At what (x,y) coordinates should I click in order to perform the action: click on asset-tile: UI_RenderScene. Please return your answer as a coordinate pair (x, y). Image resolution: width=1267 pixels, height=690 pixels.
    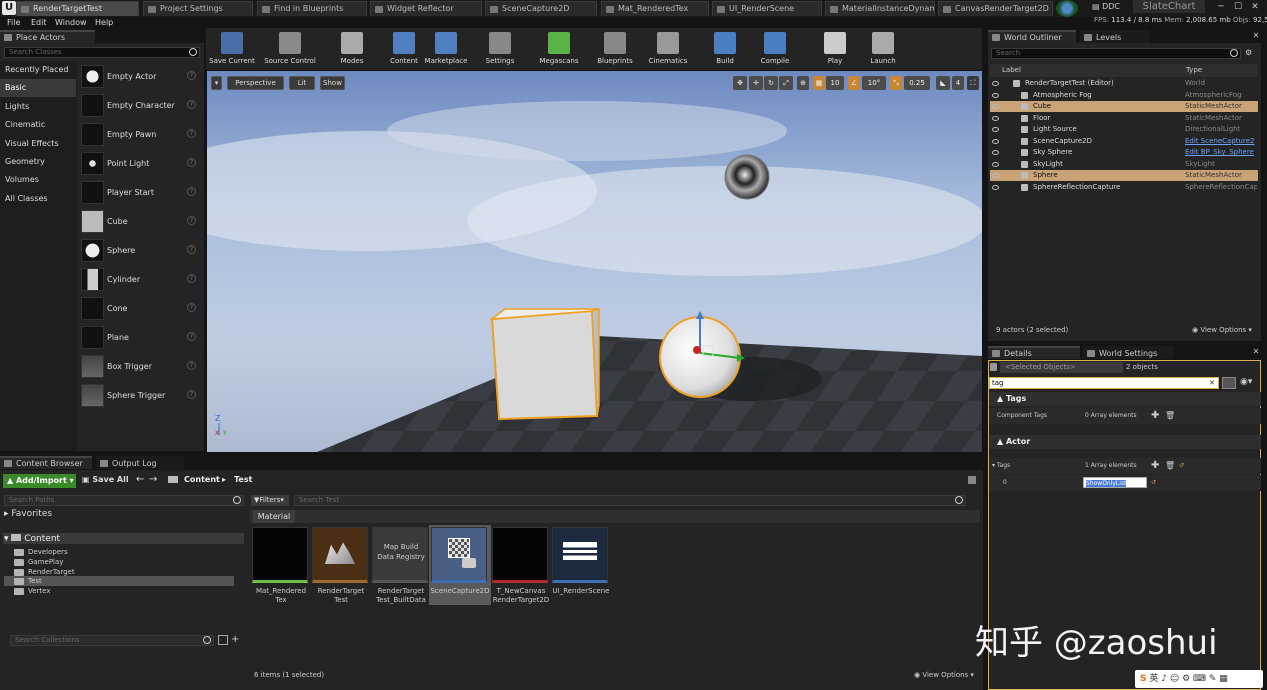
    Looking at the image, I should click on (581, 565).